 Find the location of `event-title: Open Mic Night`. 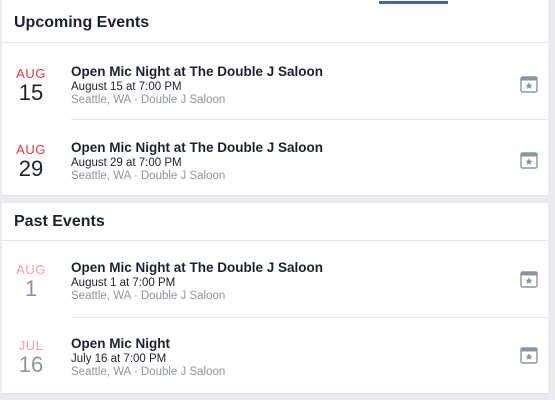

event-title: Open Mic Night is located at coordinates (148, 344).